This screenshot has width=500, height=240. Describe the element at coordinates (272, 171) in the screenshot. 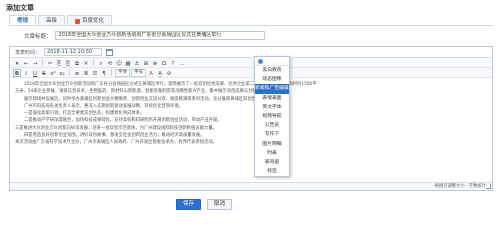

I see `dropdown-item: 标签` at that location.